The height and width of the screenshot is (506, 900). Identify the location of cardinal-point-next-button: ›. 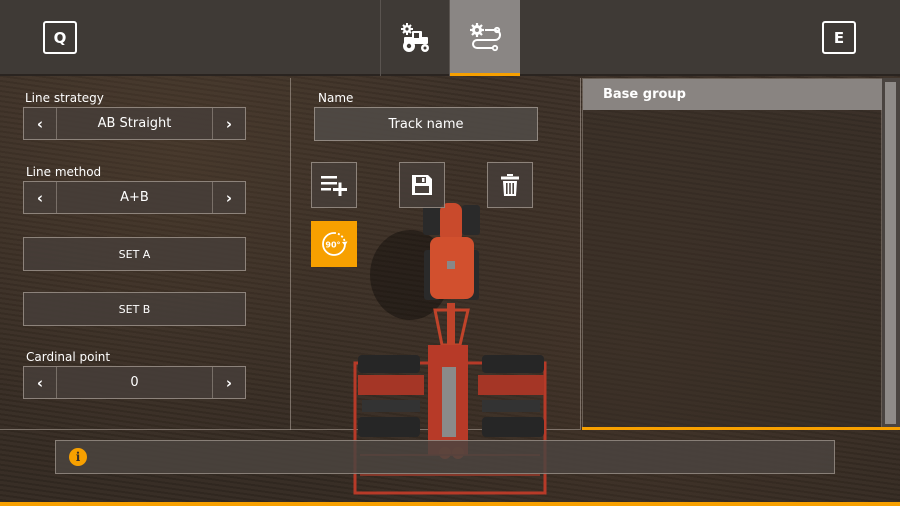
(228, 382).